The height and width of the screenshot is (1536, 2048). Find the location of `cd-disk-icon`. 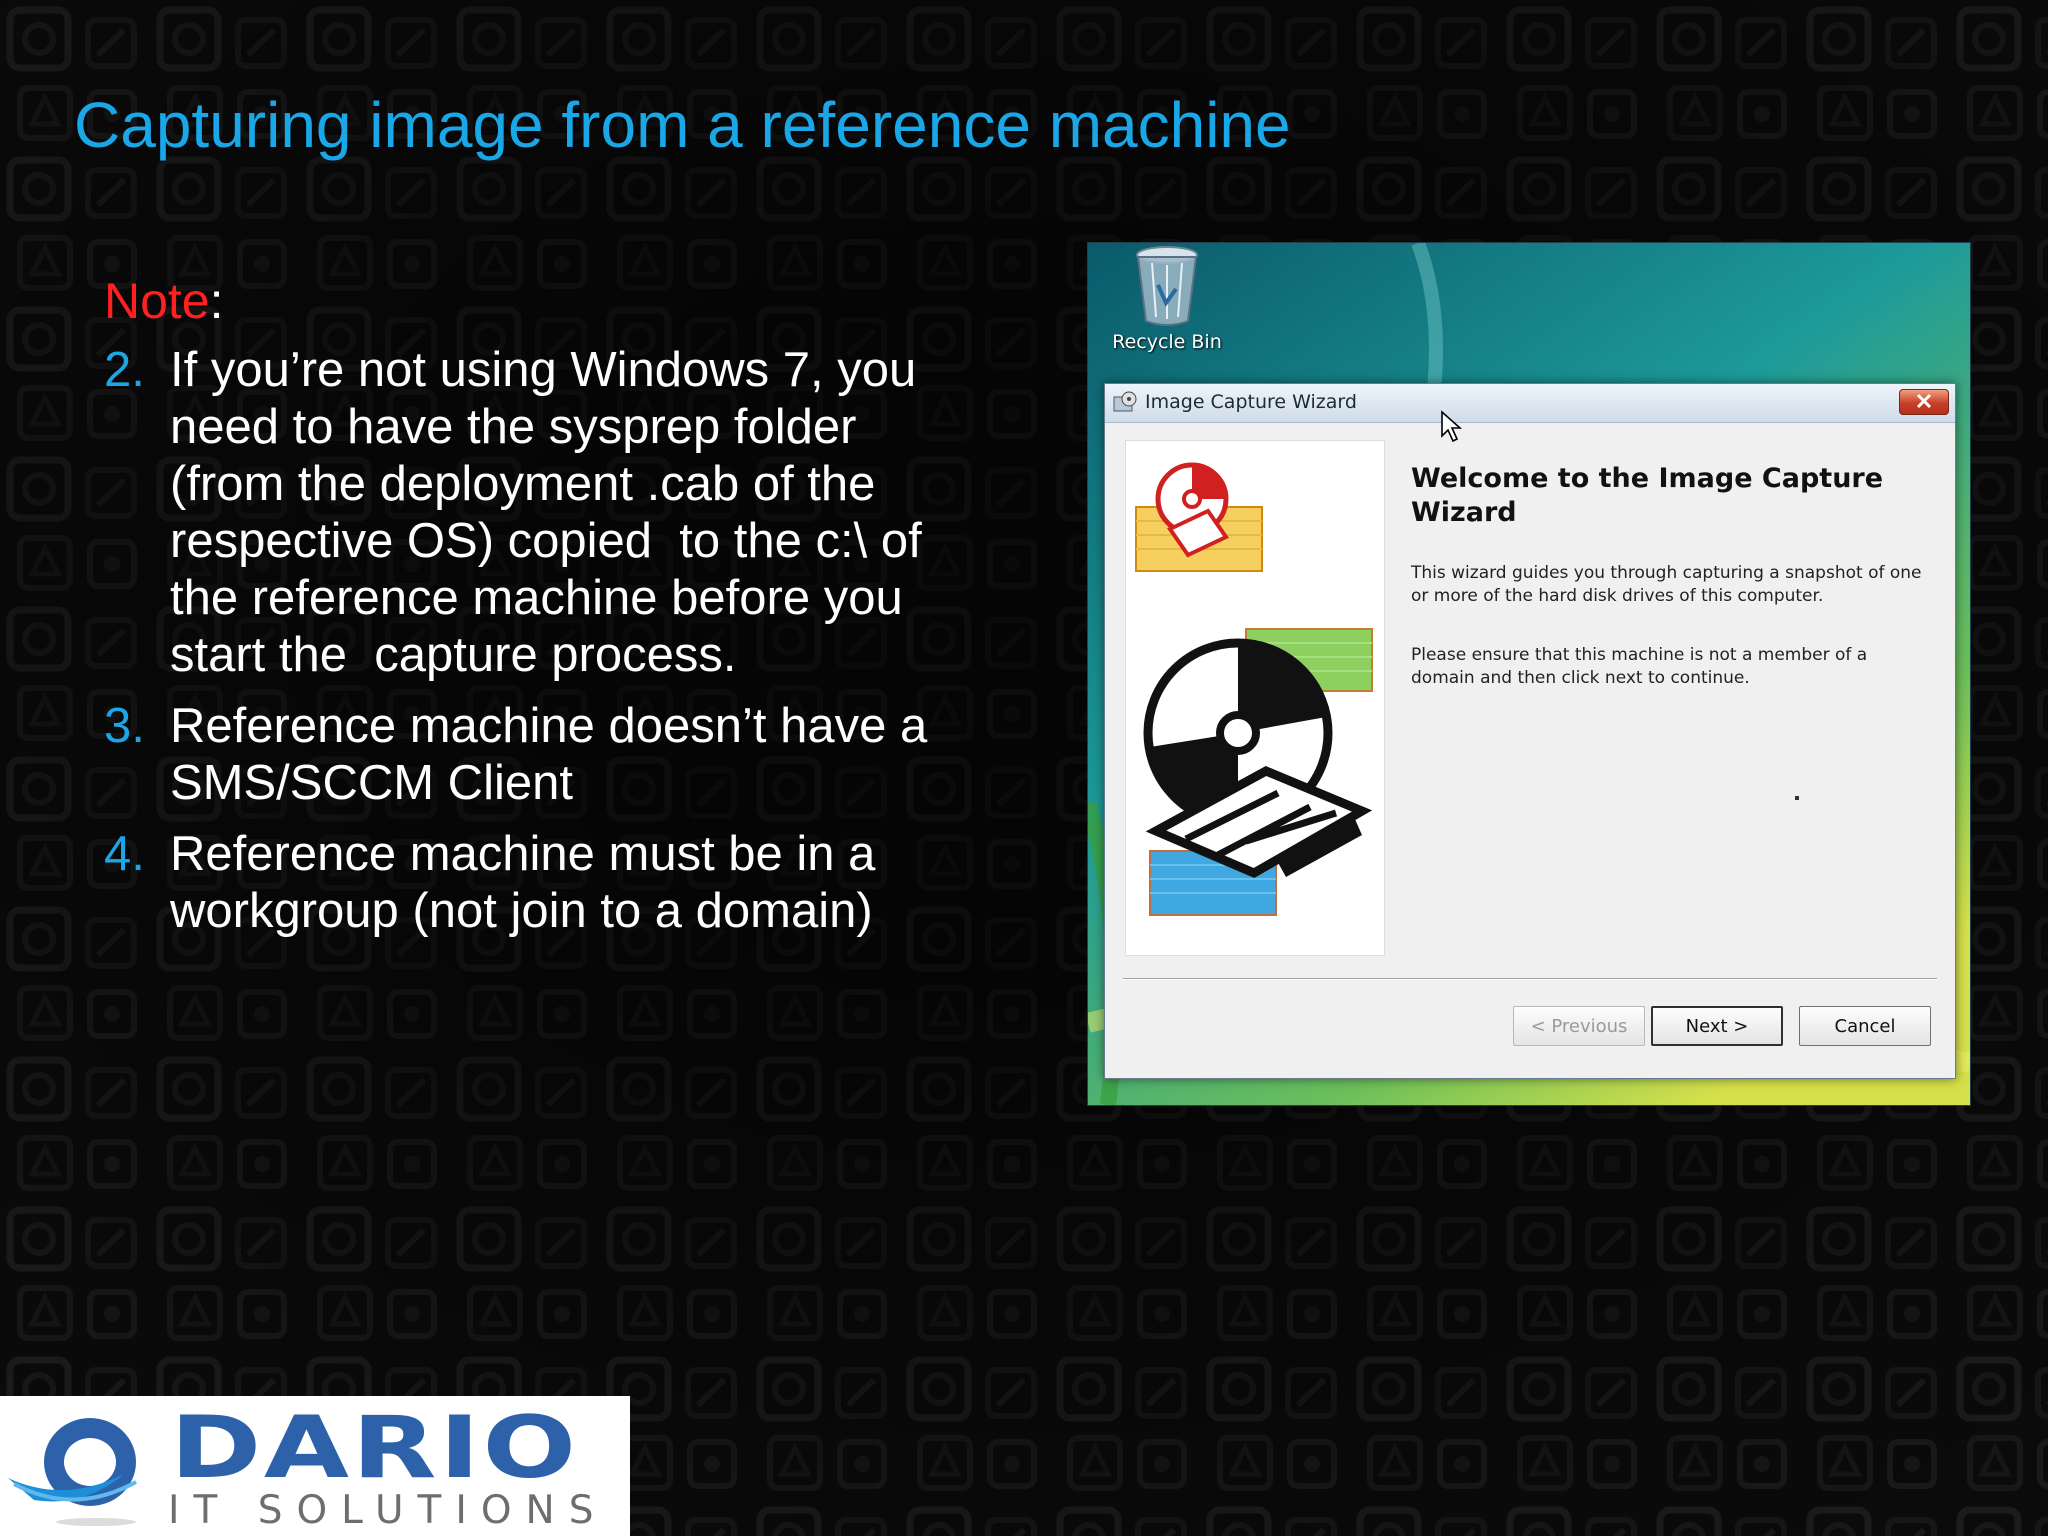

cd-disk-icon is located at coordinates (1254, 689).